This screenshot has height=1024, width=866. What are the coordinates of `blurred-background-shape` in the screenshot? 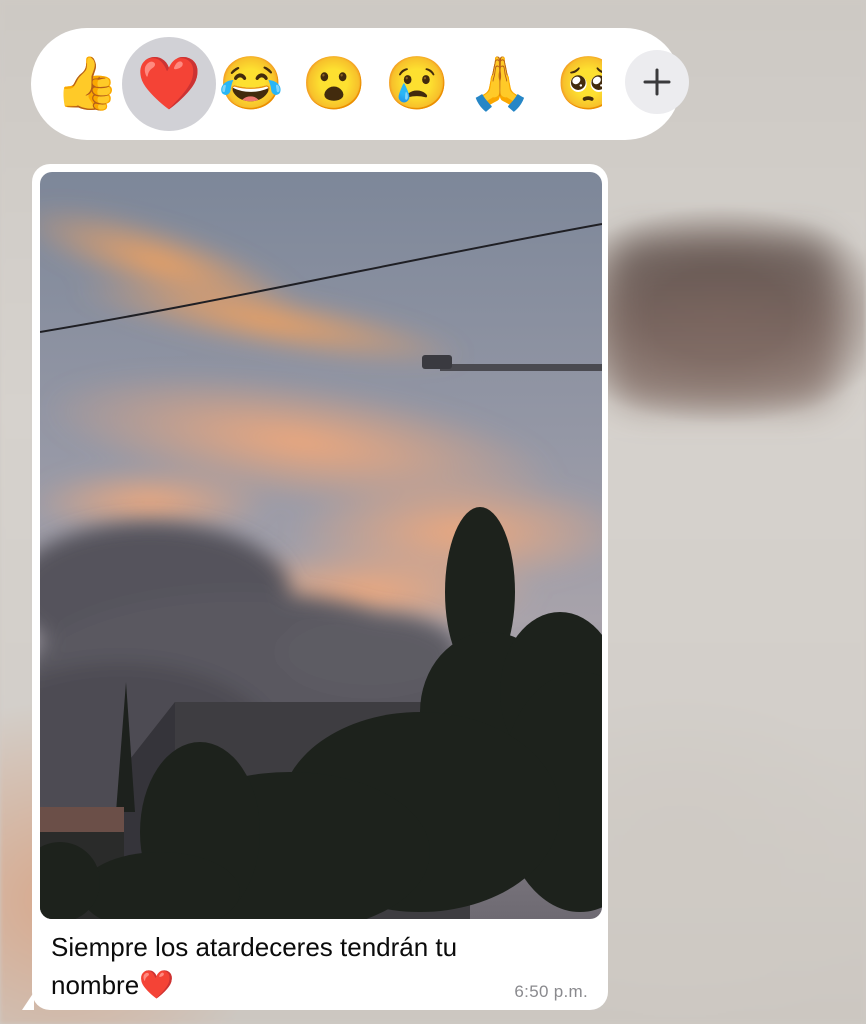 It's located at (722, 322).